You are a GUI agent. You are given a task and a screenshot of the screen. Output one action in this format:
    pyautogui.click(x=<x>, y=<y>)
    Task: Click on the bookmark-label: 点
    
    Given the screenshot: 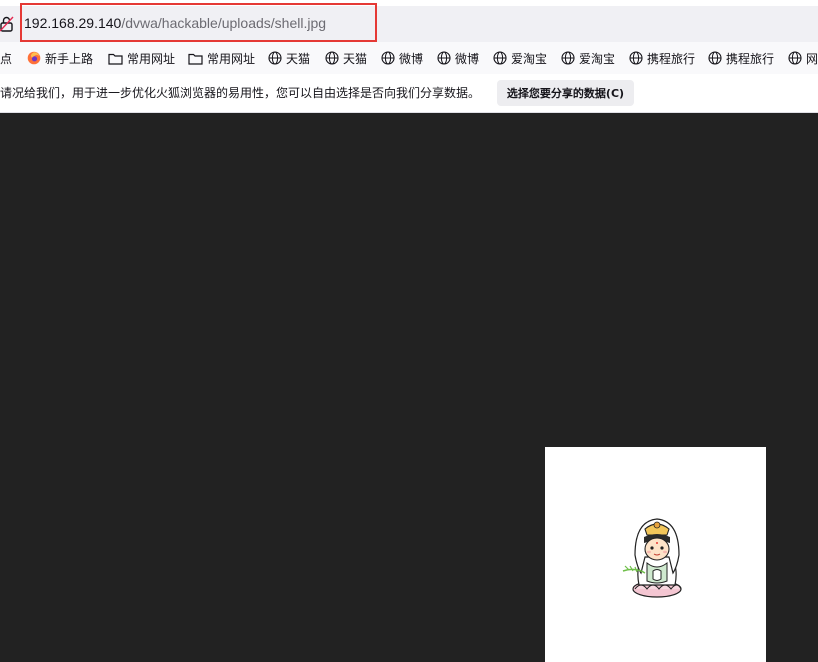 What is the action you would take?
    pyautogui.click(x=6, y=58)
    